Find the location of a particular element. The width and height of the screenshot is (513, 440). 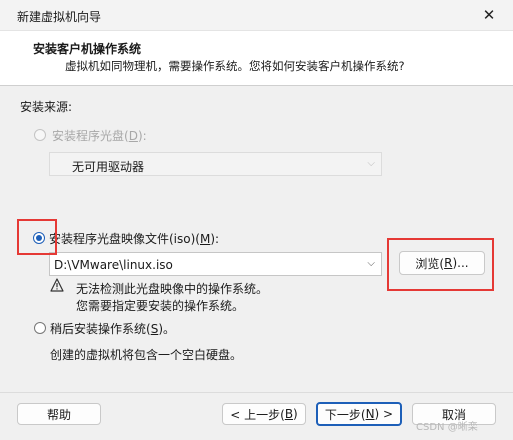

later-option-description: 创建的虚拟机将包含一个空白硬盘。 is located at coordinates (146, 355).